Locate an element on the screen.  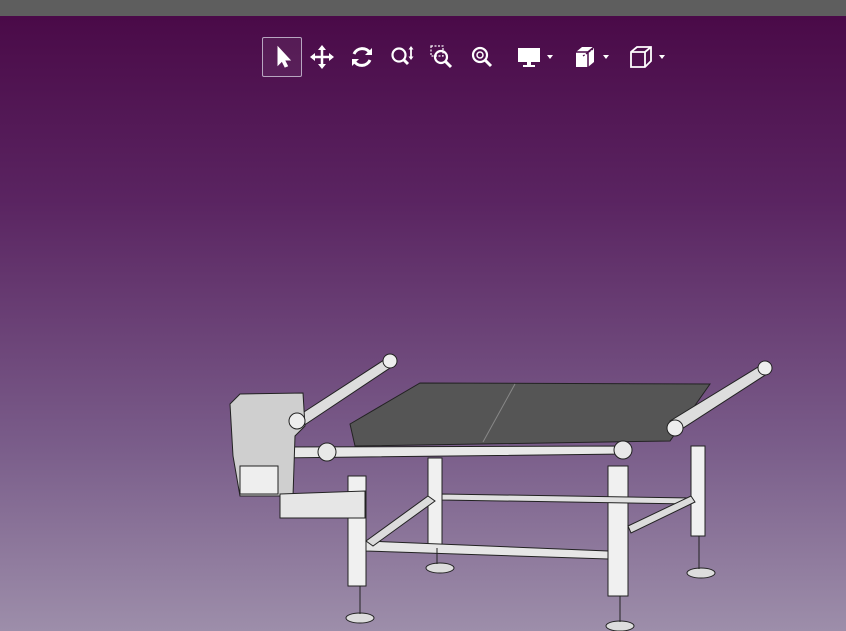
leg-back-right is located at coordinates (698, 491).